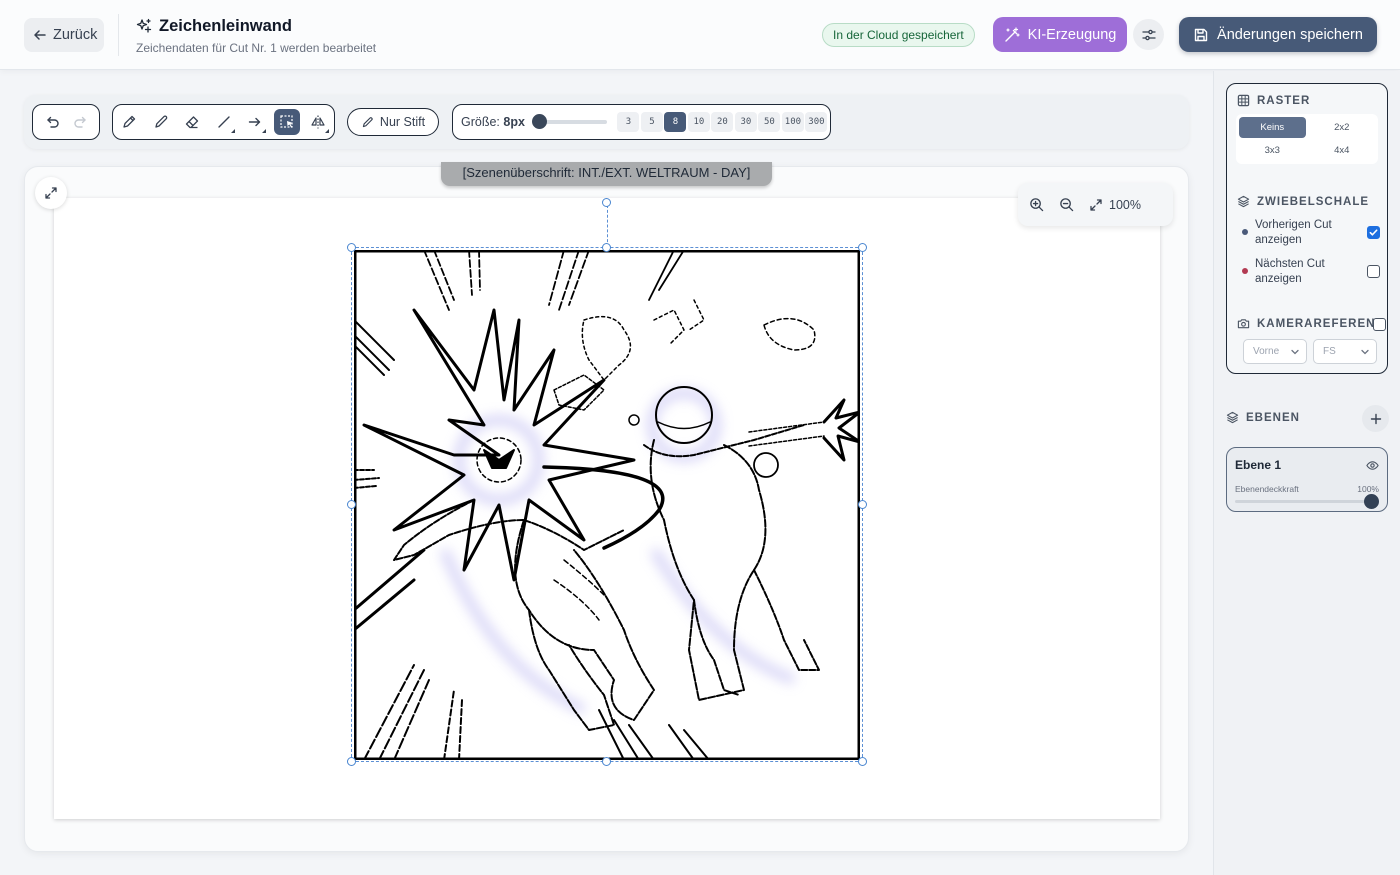 The image size is (1400, 875). I want to click on grid-option: 2x2, so click(1342, 127).